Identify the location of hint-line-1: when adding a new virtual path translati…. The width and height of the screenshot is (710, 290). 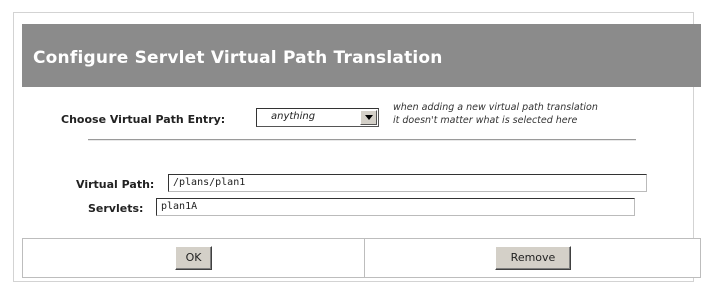
(495, 107).